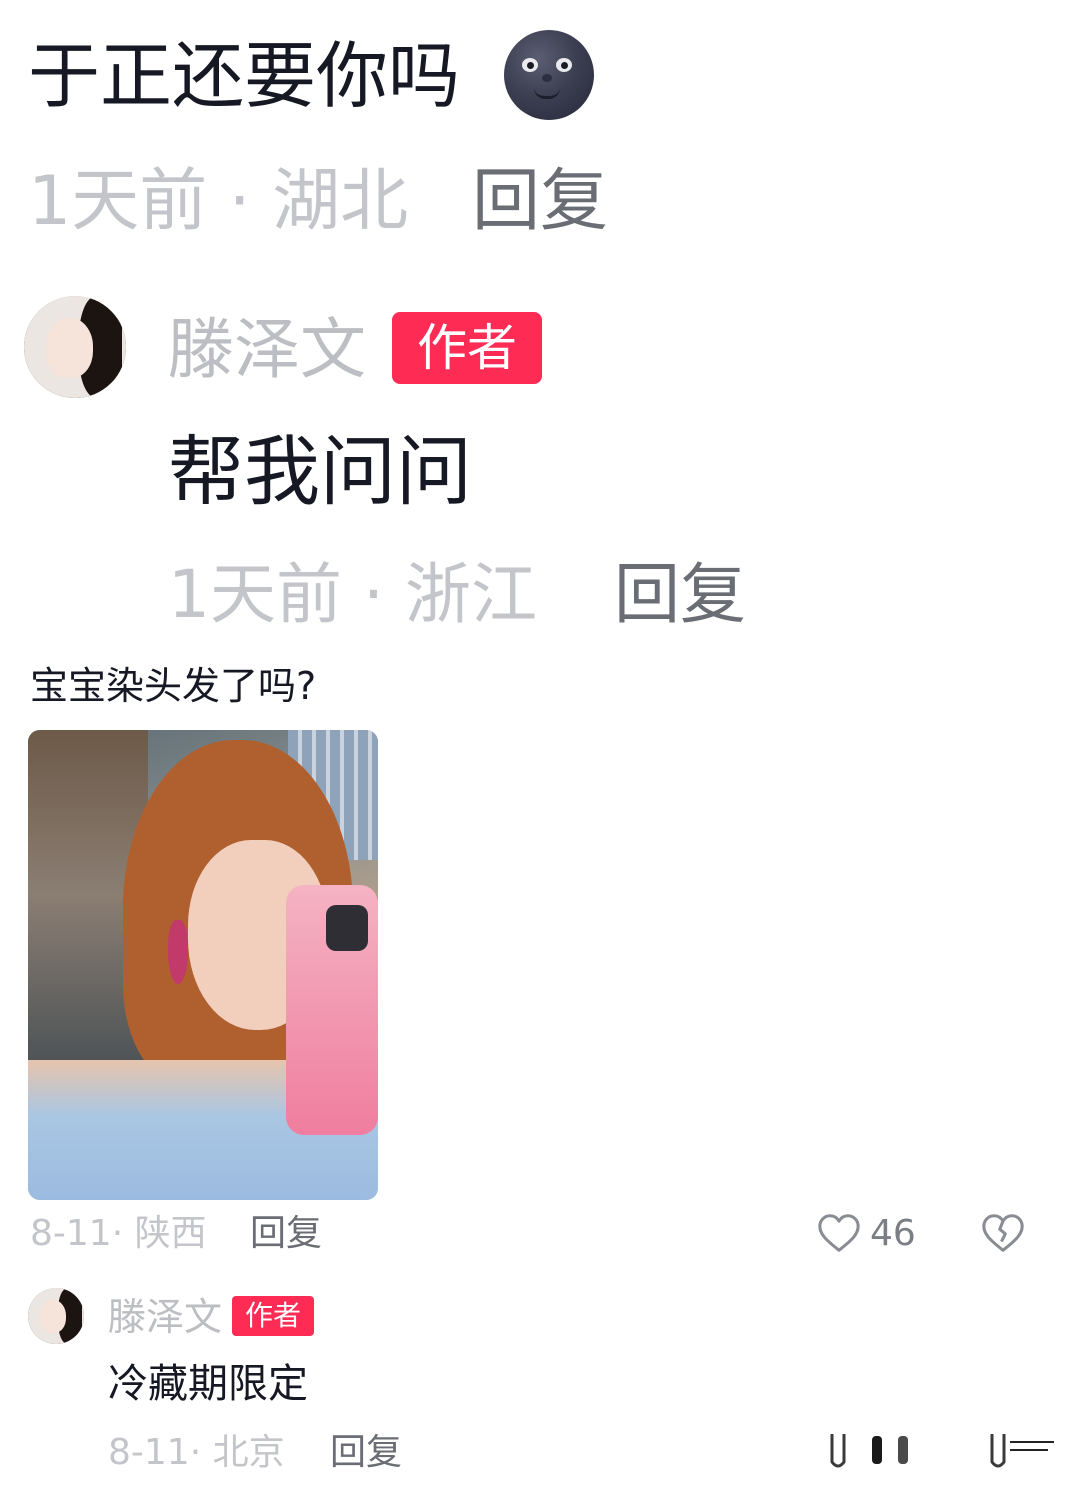 The height and width of the screenshot is (1487, 1080). Describe the element at coordinates (1003, 1233) in the screenshot. I see `broken-heart-icon` at that location.